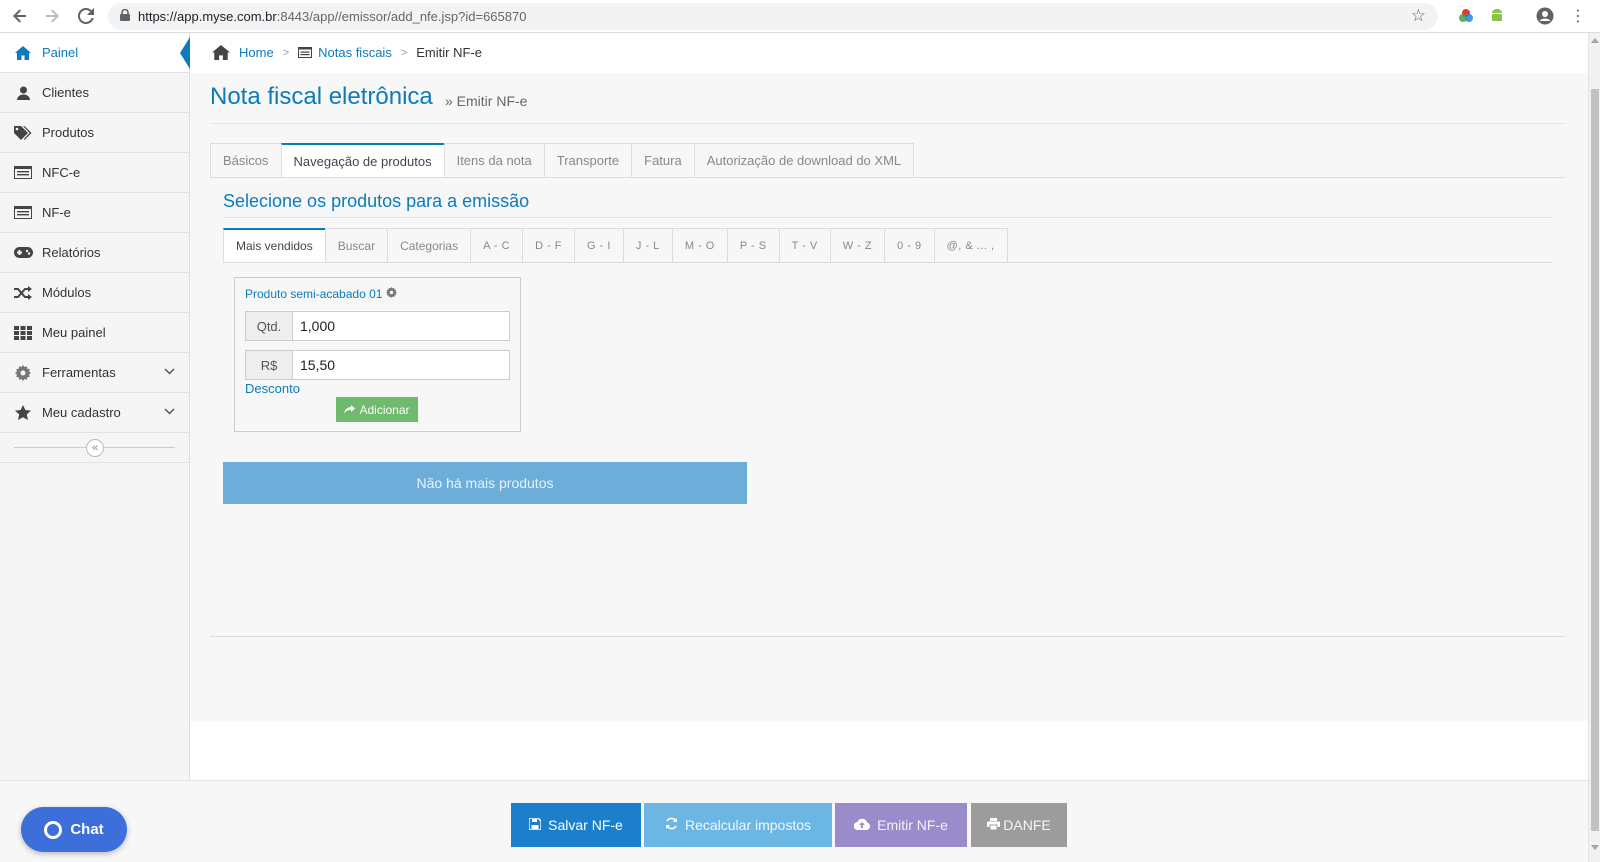 This screenshot has height=862, width=1600. Describe the element at coordinates (804, 160) in the screenshot. I see `tab-autorizacao-download-xml: Autorização de download do XML` at that location.